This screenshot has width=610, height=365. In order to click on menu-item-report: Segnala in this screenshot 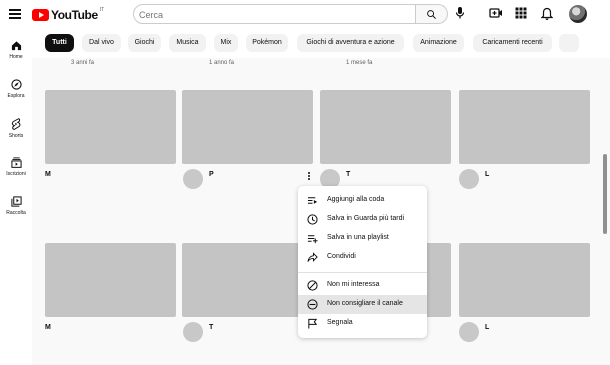, I will do `click(362, 323)`.